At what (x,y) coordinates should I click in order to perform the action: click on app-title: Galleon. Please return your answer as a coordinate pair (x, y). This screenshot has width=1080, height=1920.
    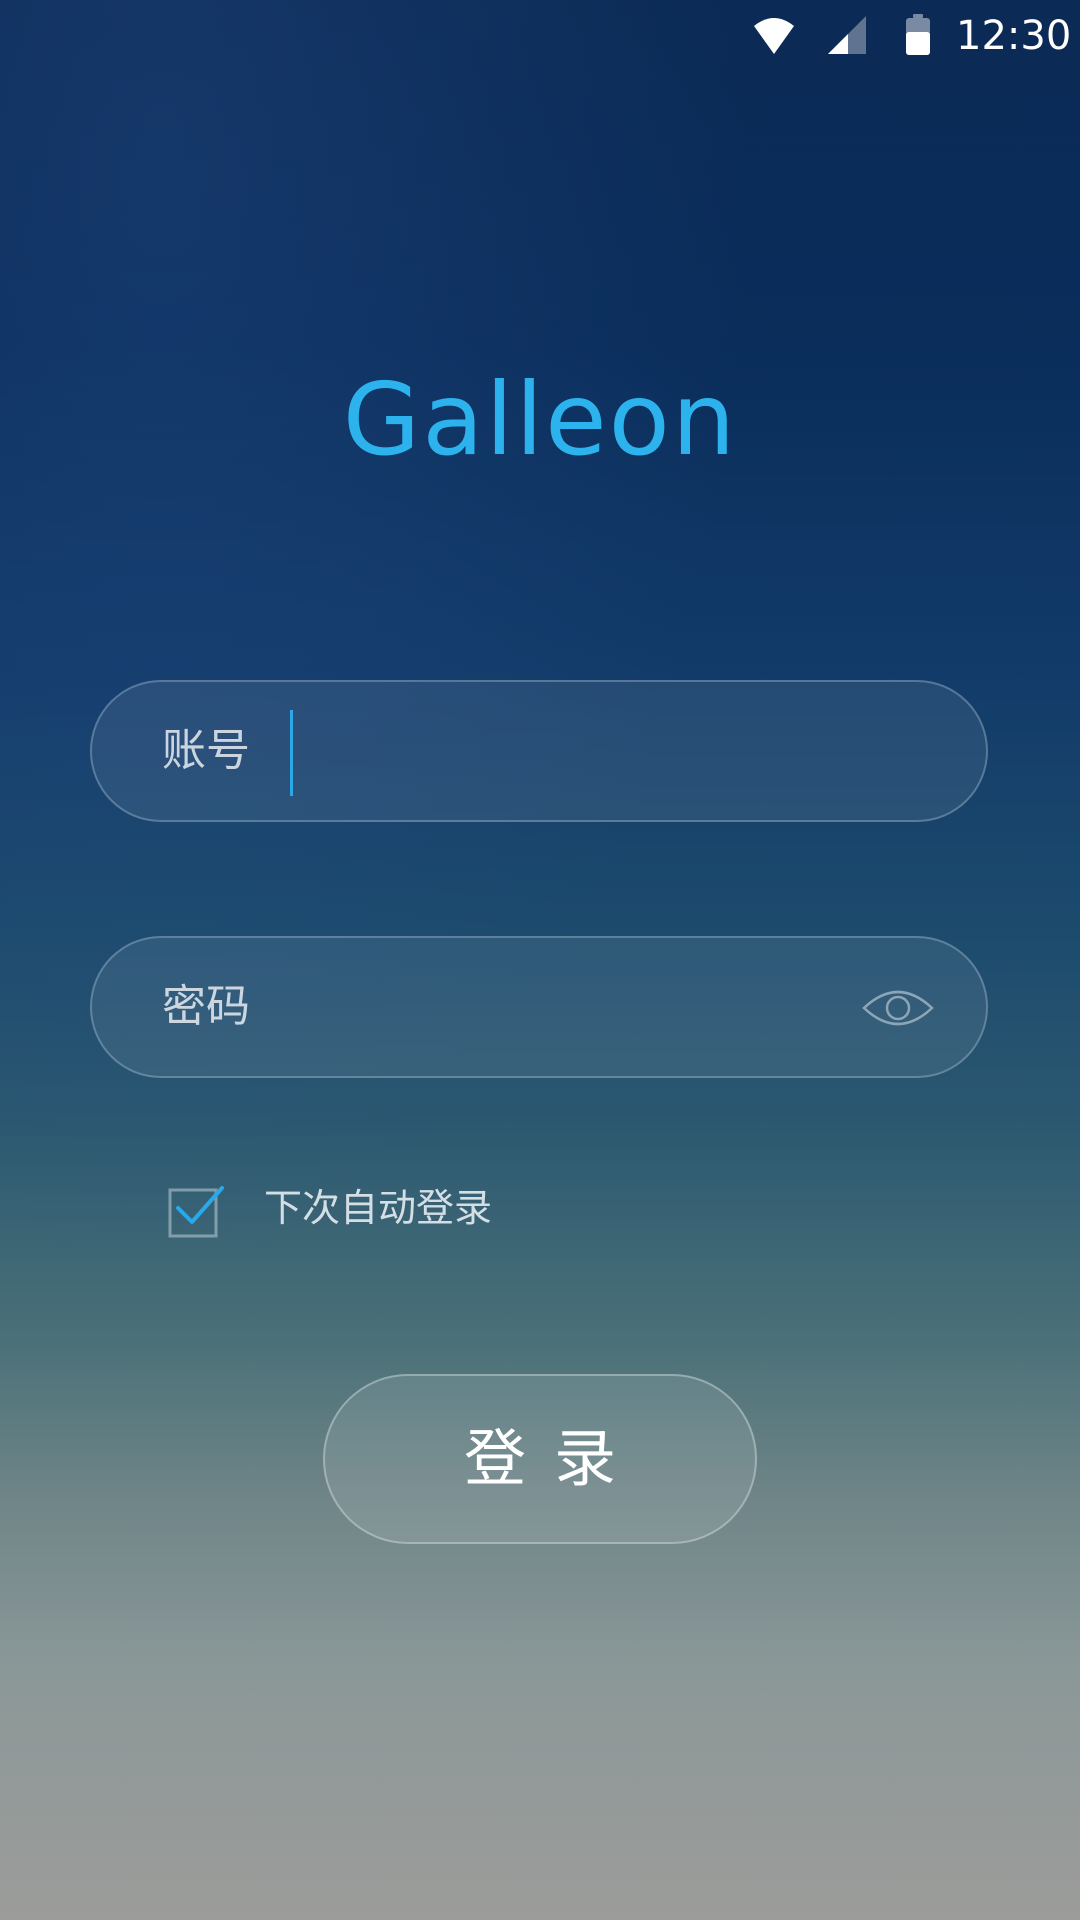
    Looking at the image, I should click on (540, 419).